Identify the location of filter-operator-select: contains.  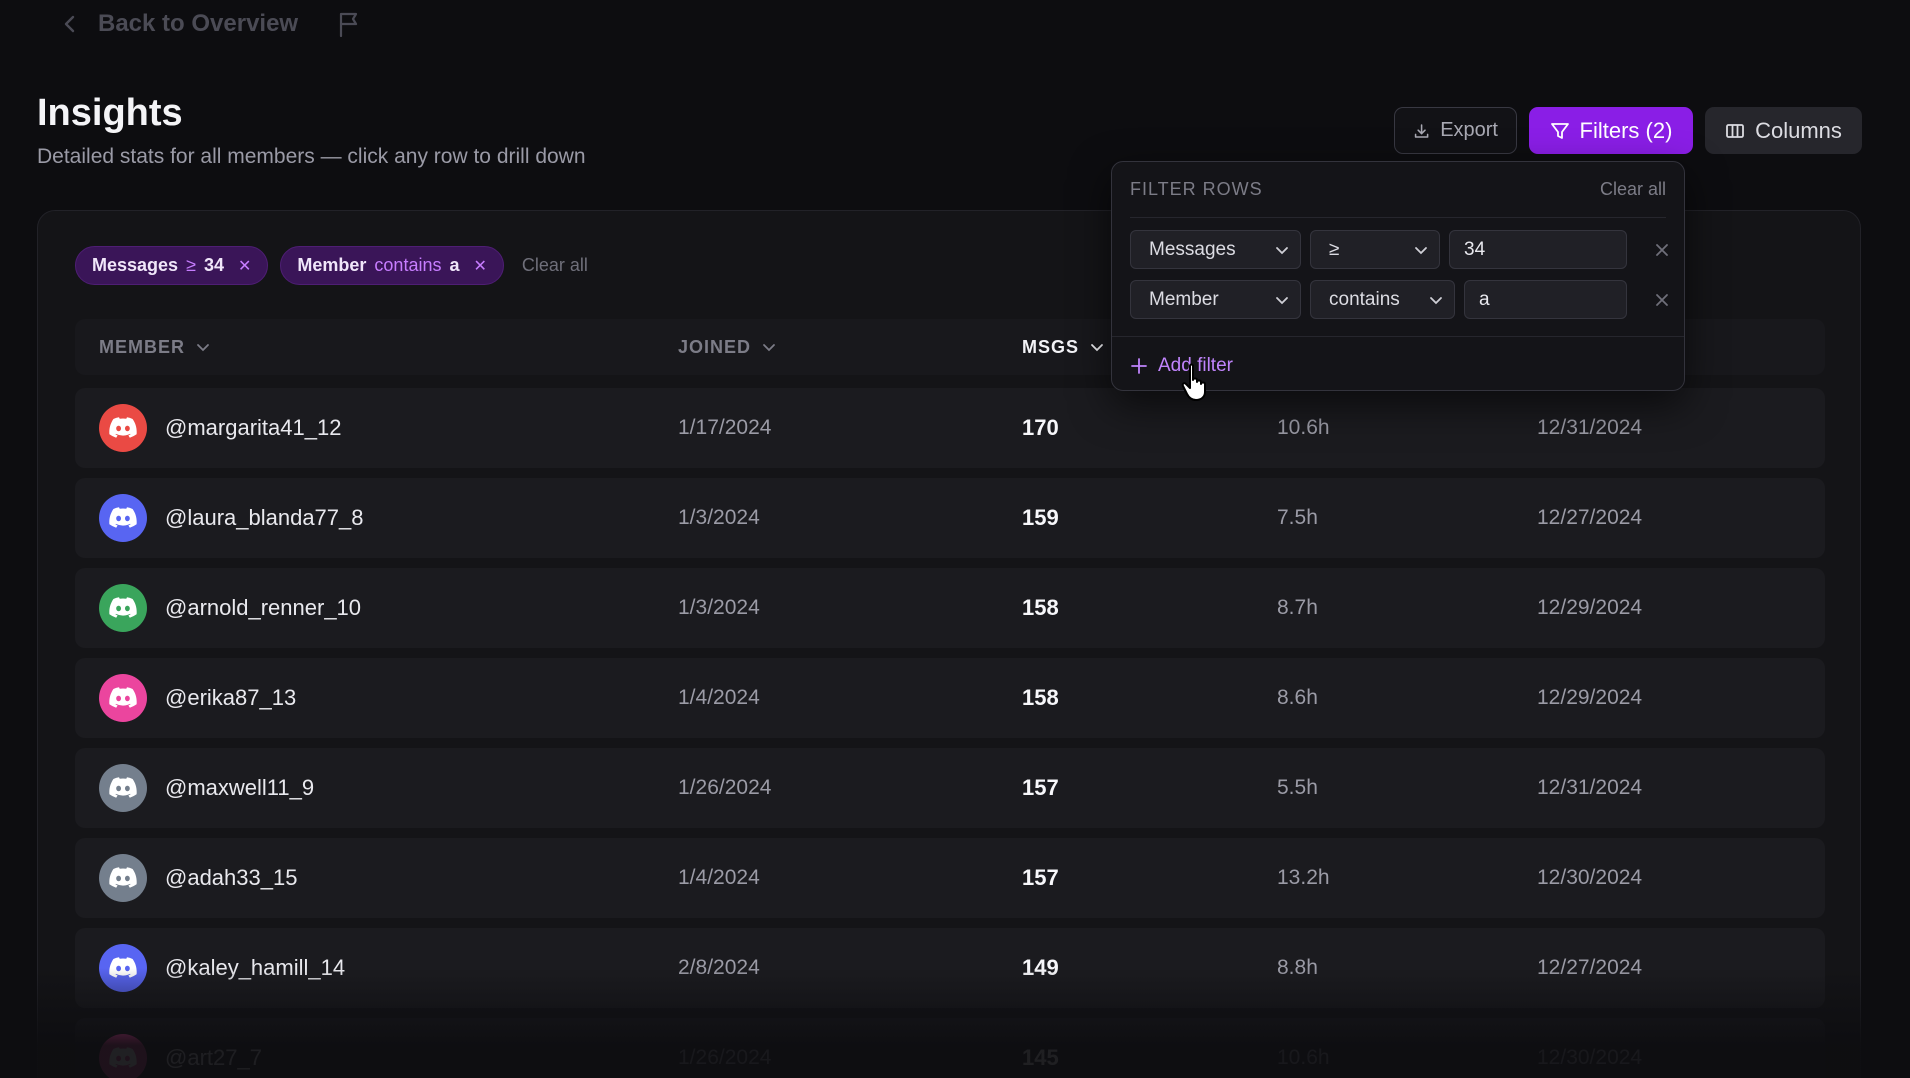
(1382, 299).